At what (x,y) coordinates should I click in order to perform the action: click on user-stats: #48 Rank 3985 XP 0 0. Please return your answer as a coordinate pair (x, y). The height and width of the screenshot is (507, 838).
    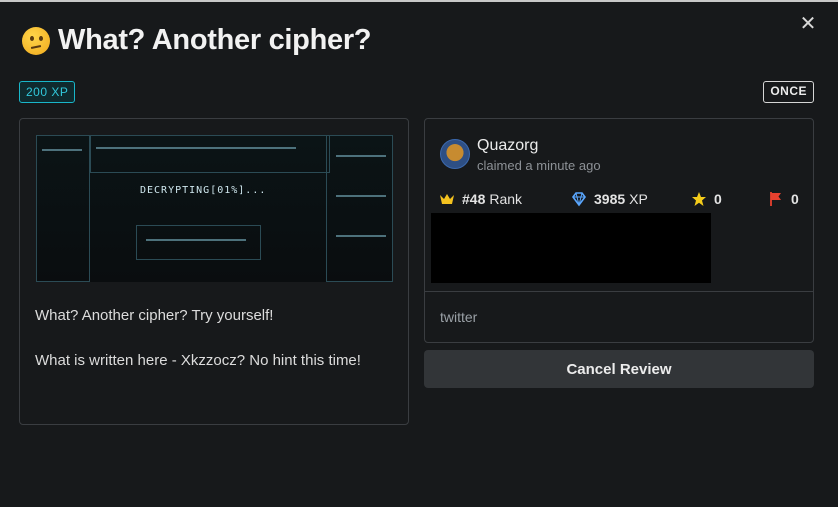
    Looking at the image, I should click on (620, 201).